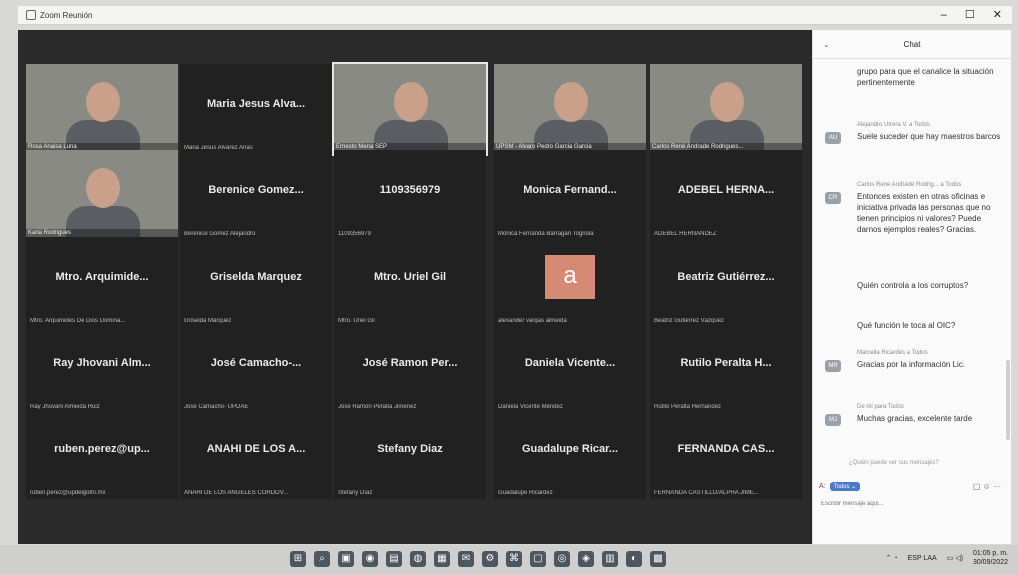 The width and height of the screenshot is (1018, 575). I want to click on participant-tile: Stefany Diaz Stefany Díaz, so click(410, 454).